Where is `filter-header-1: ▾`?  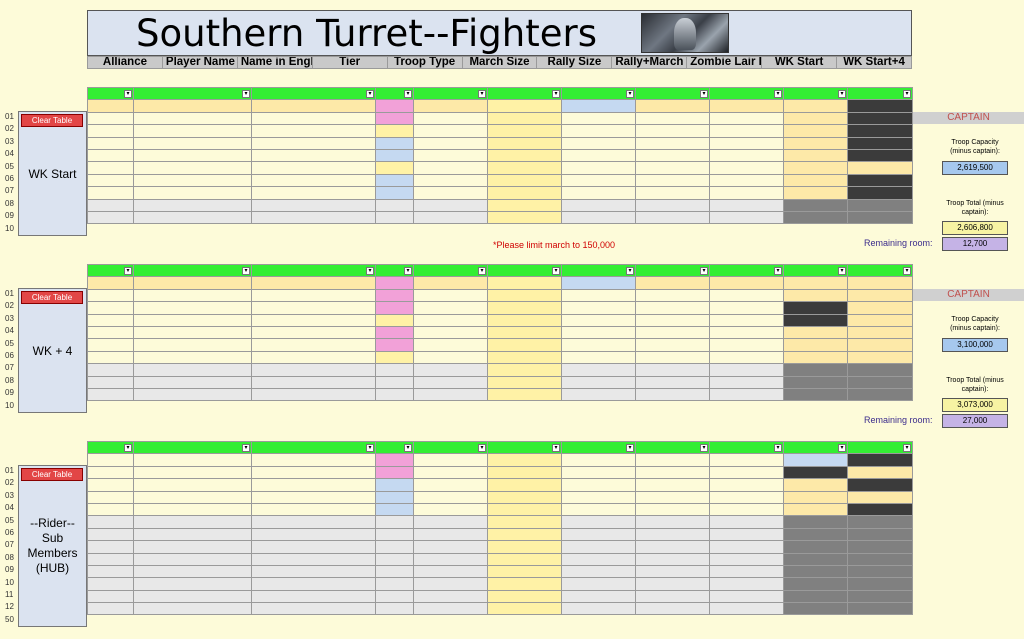 filter-header-1: ▾ is located at coordinates (192, 93).